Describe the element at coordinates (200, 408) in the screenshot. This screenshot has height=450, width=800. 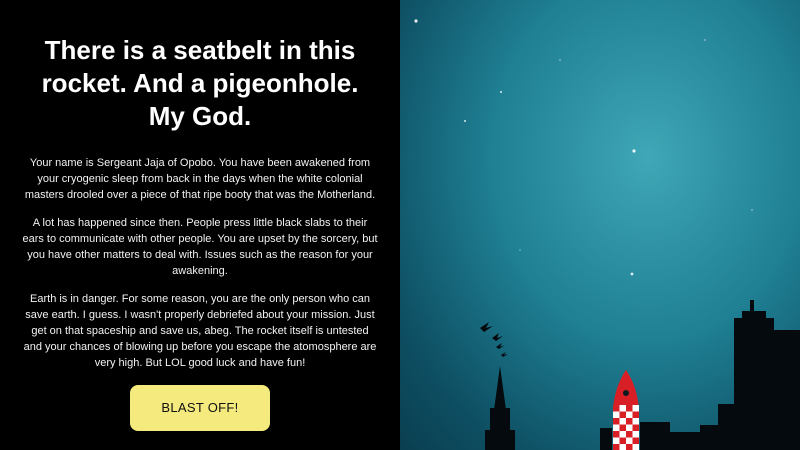
I see `blast-off-button: BLAST OFF!` at that location.